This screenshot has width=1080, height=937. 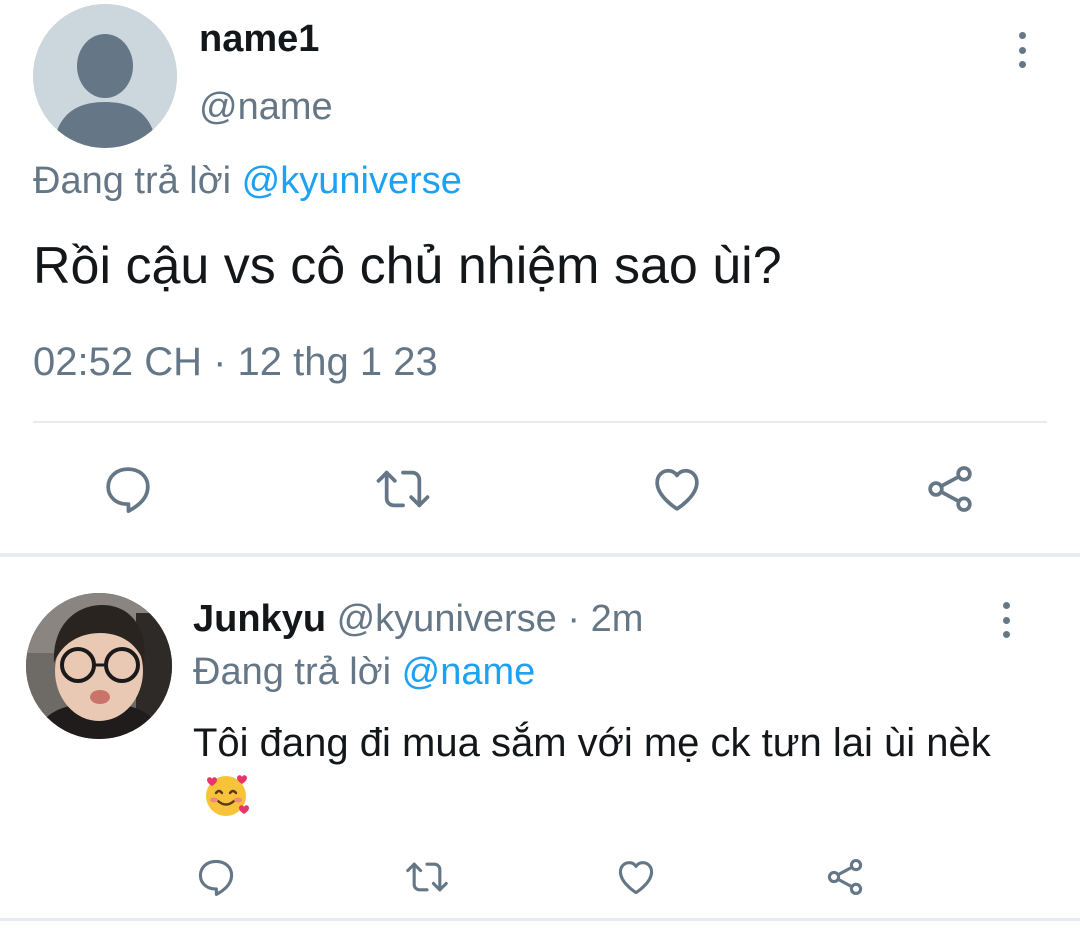 What do you see at coordinates (227, 795) in the screenshot?
I see `smiling-face-with-hearts-icon` at bounding box center [227, 795].